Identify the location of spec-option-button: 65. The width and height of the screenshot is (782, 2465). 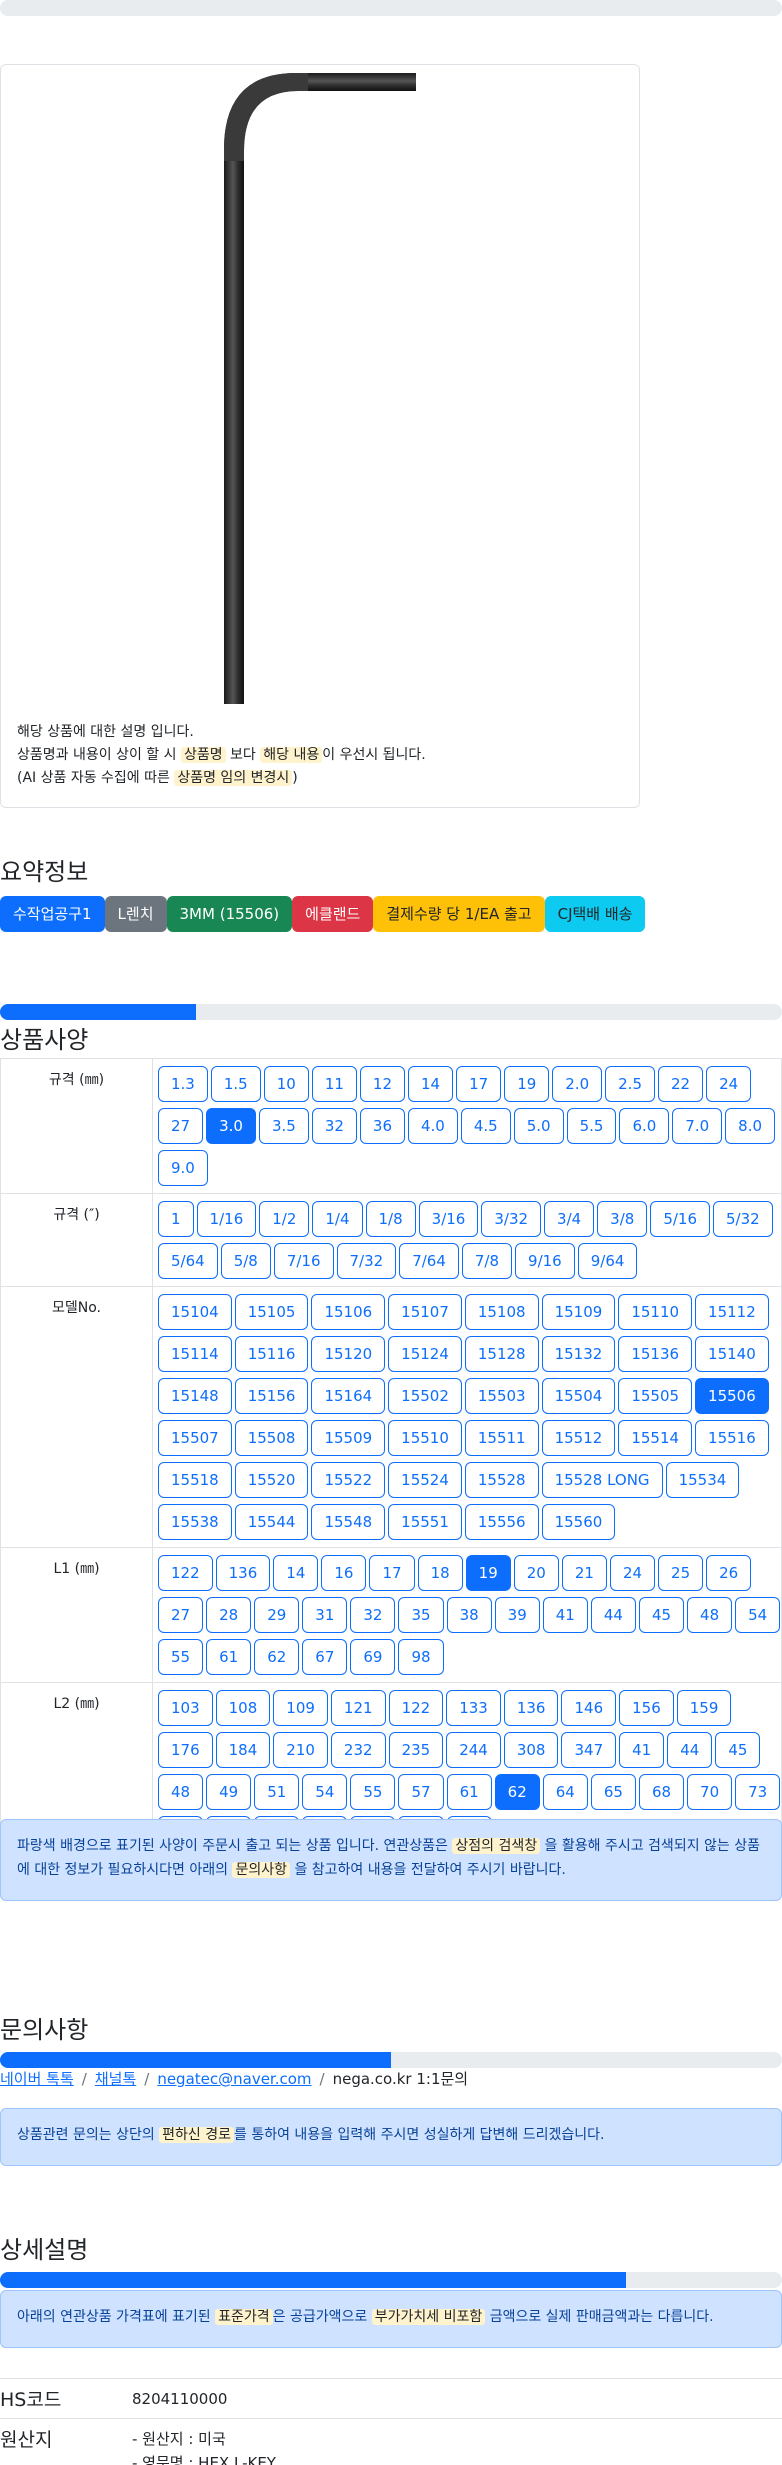
(613, 1792).